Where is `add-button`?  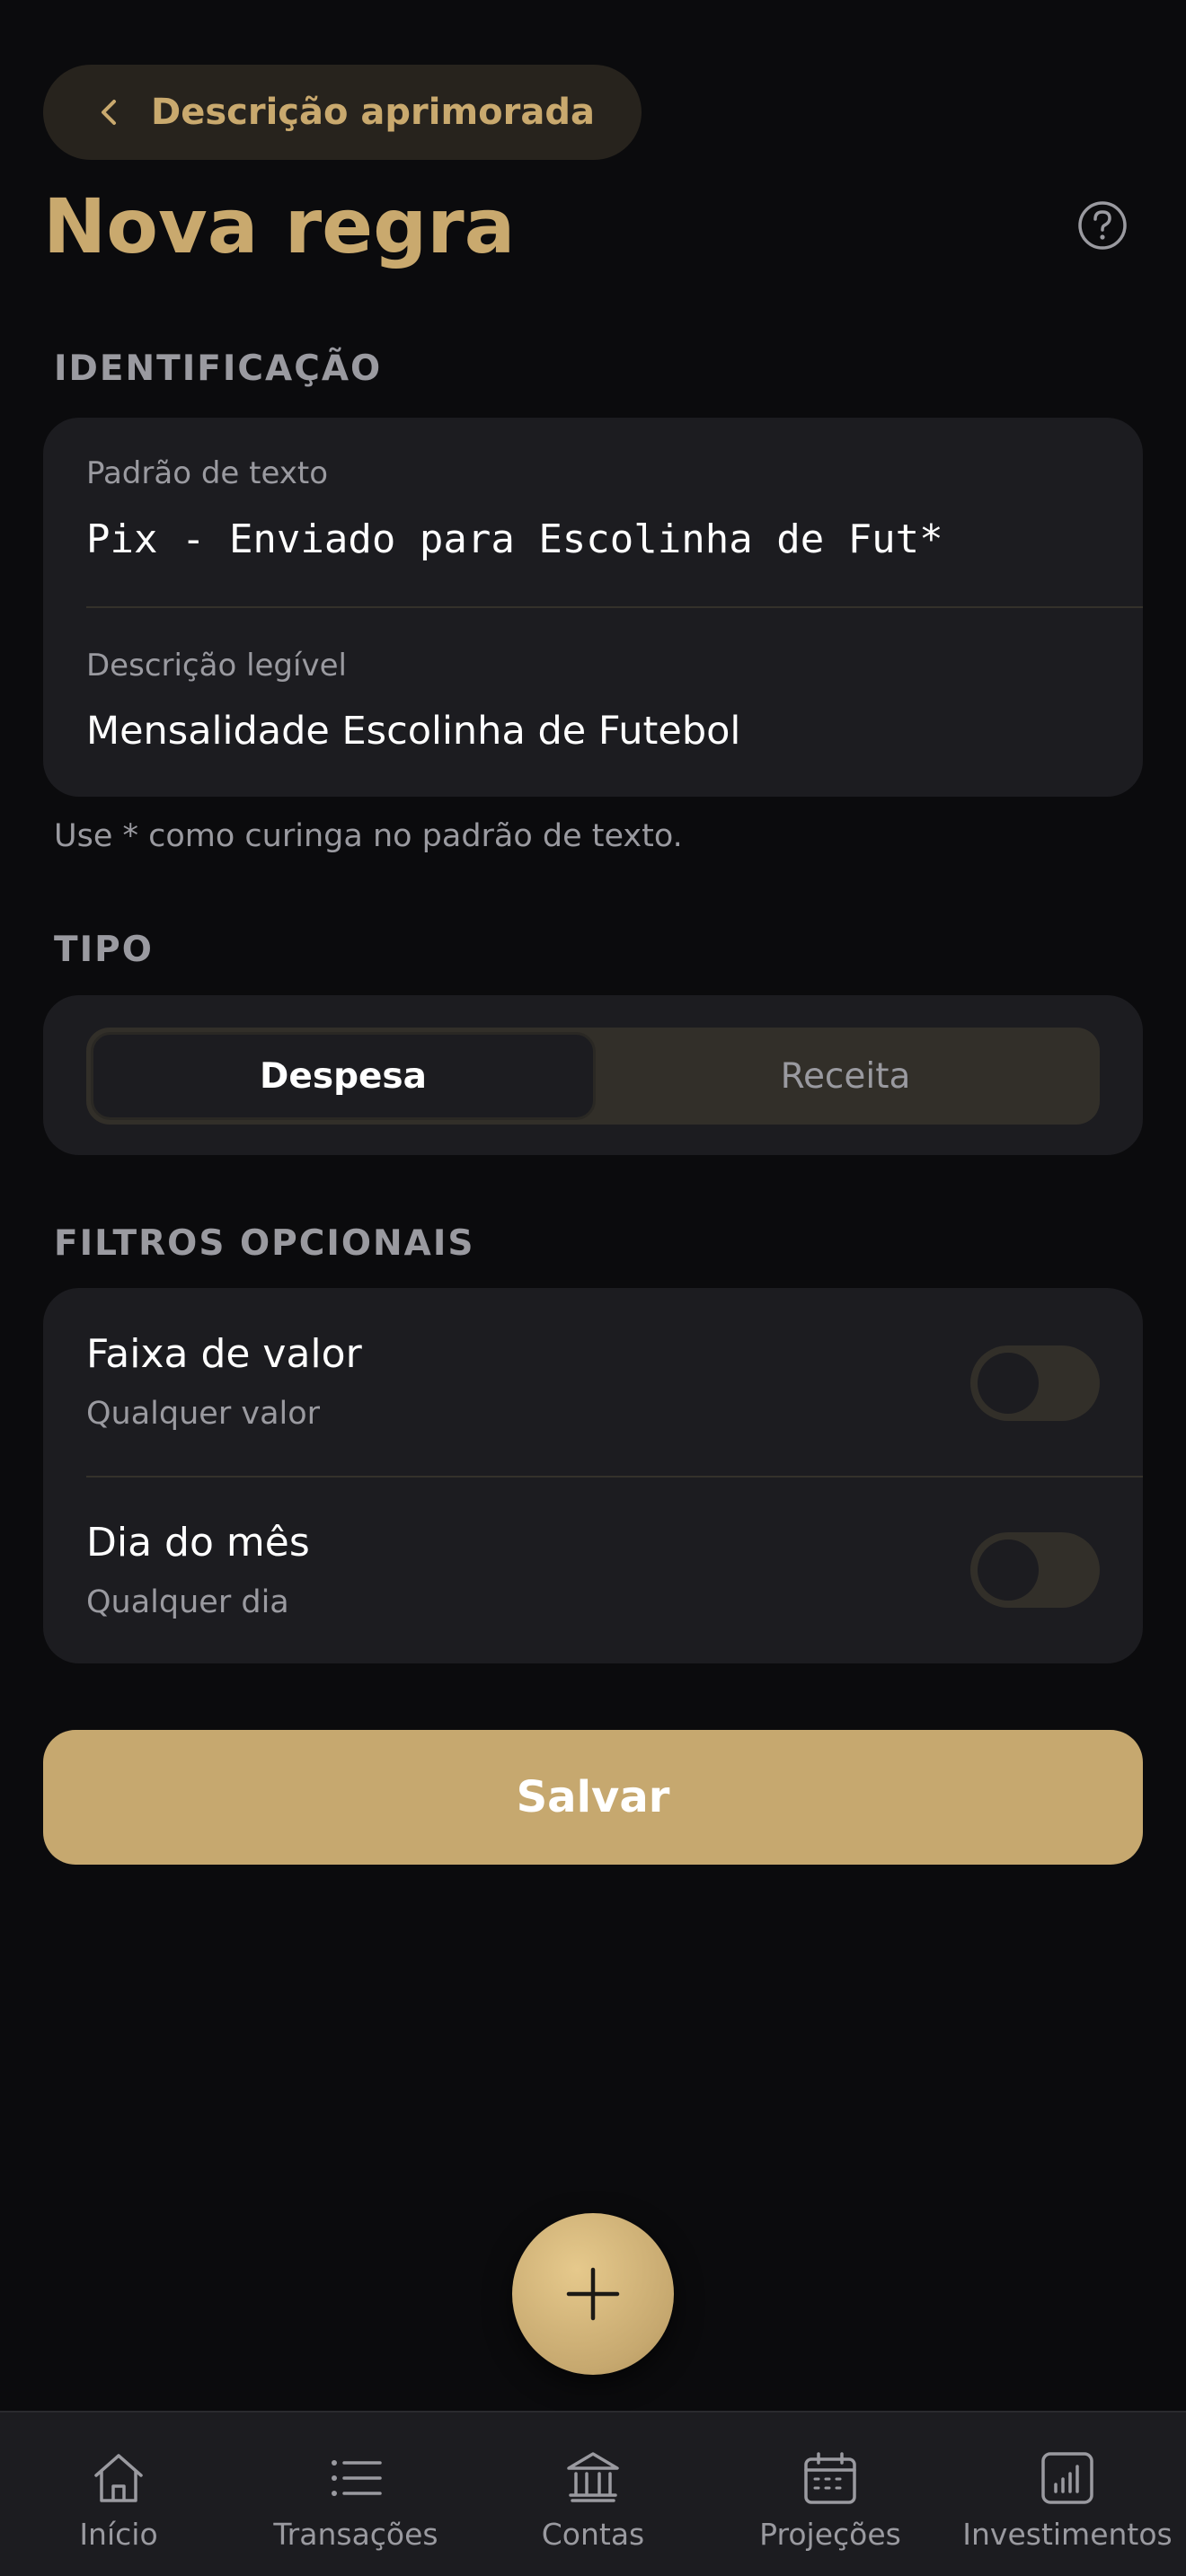
add-button is located at coordinates (593, 2294).